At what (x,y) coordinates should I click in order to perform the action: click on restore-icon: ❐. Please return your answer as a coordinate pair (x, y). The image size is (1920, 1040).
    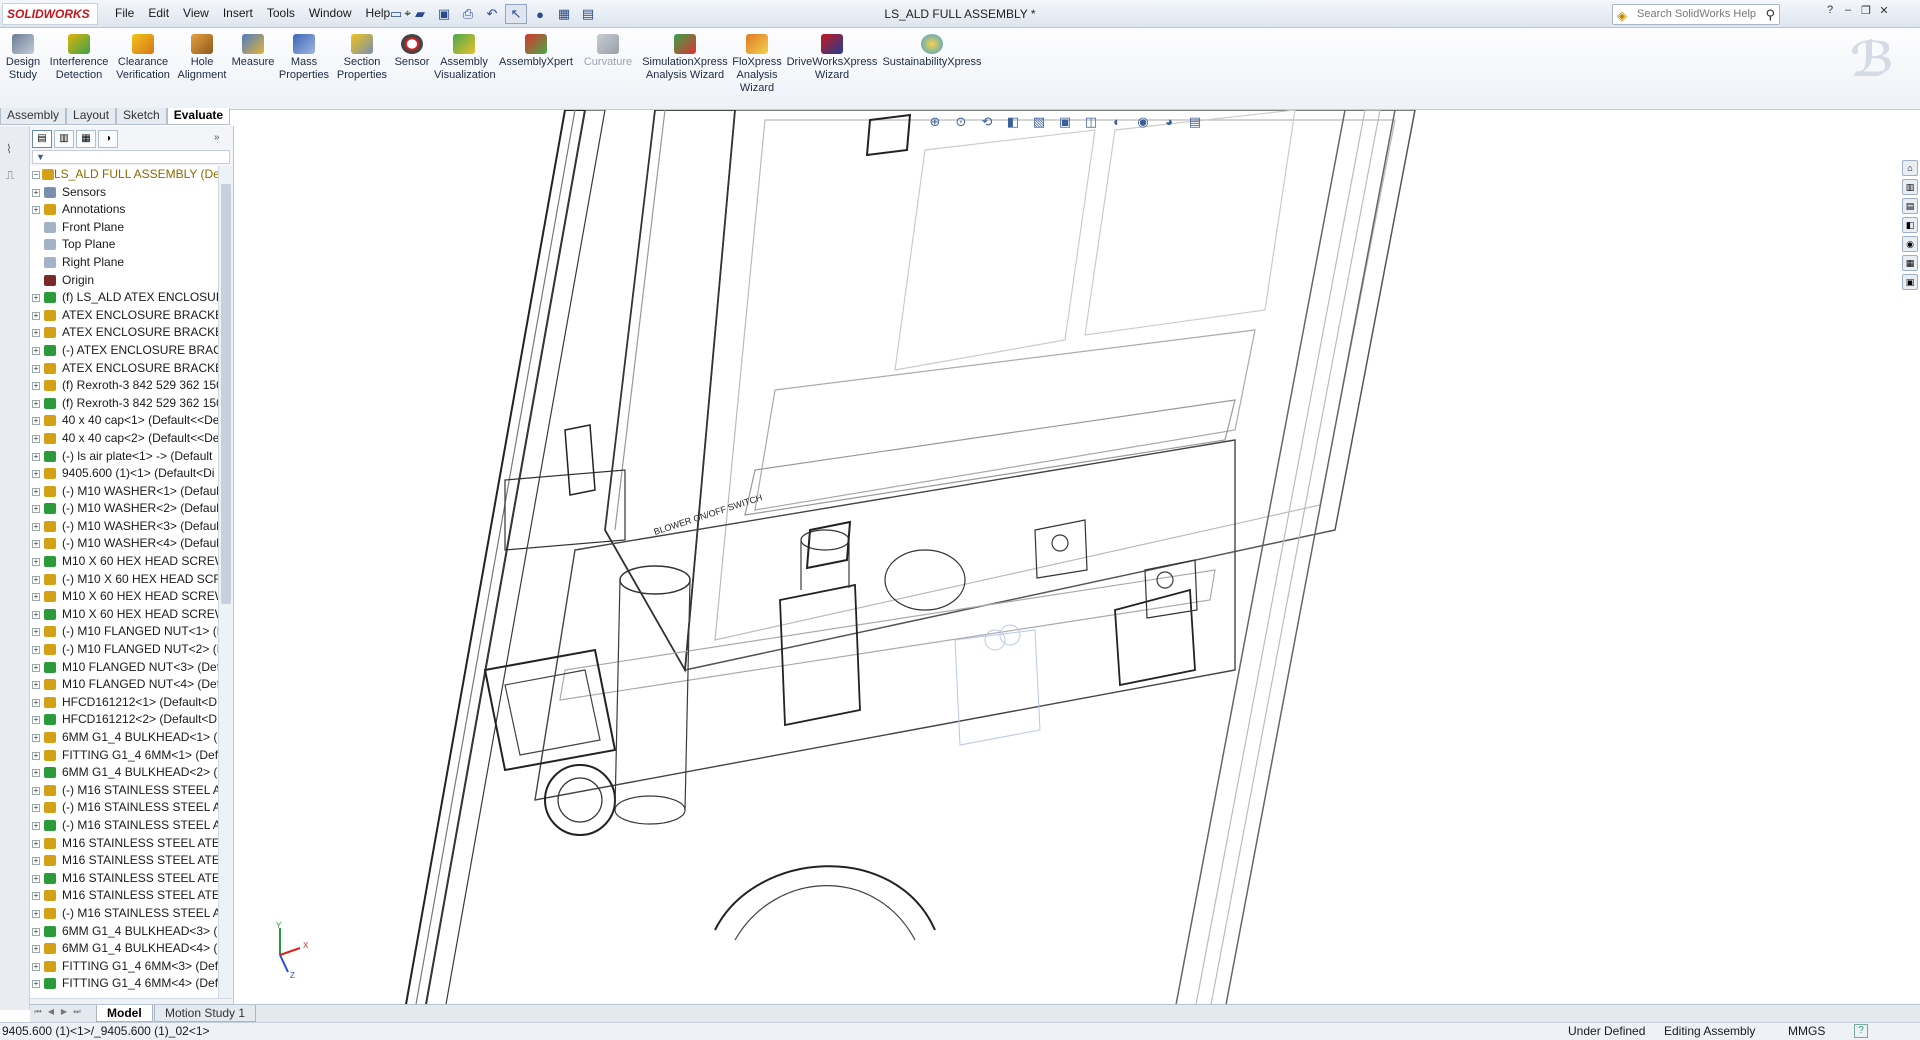
    Looking at the image, I should click on (1866, 12).